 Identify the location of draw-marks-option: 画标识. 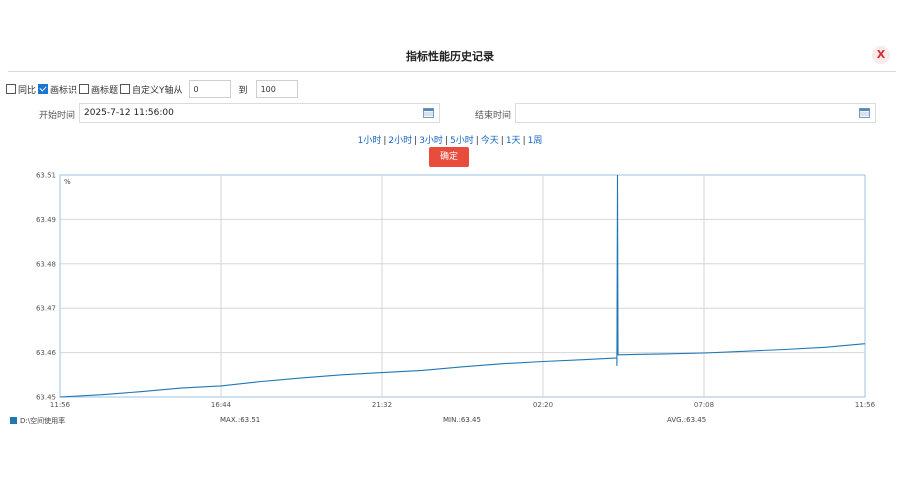
(57, 89).